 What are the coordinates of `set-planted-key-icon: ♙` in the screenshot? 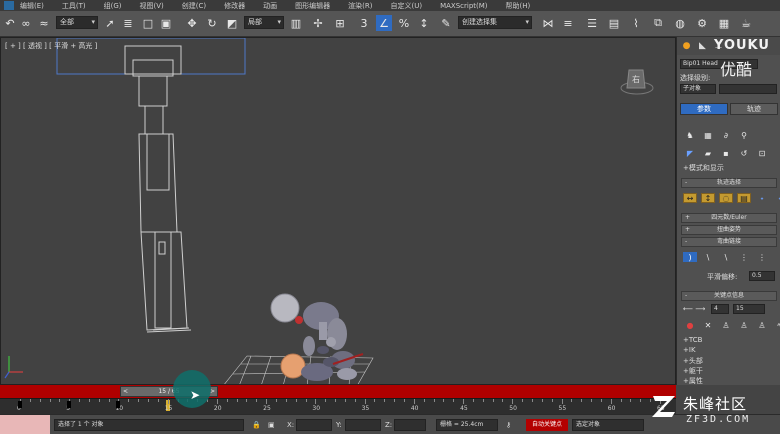 It's located at (726, 325).